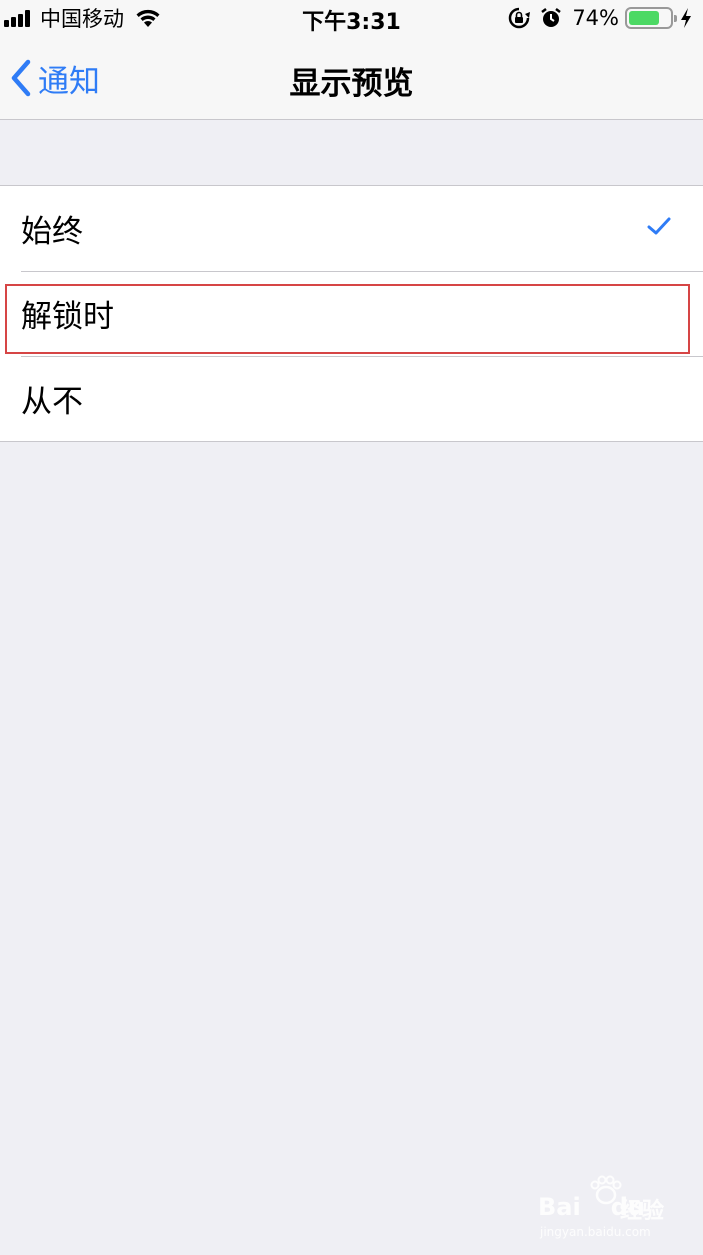  I want to click on baidu-jingyan-watermark: Bai du 经验 jingyan.baidu.com, so click(618, 1210).